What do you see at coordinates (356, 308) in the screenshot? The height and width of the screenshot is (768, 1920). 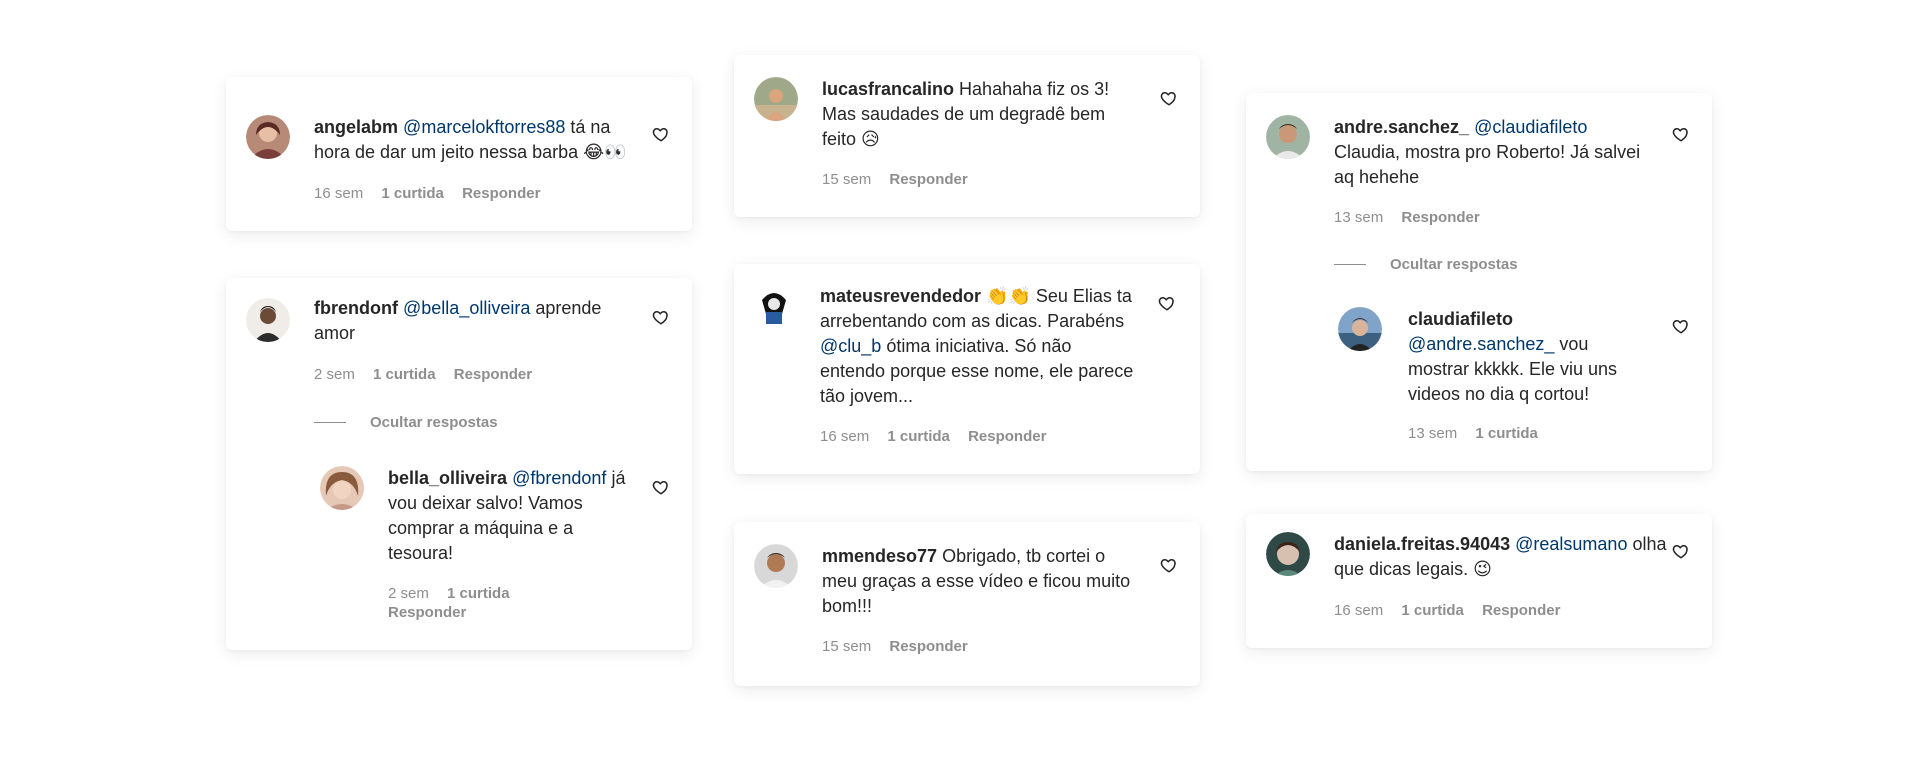 I see `username: fbrendonf` at bounding box center [356, 308].